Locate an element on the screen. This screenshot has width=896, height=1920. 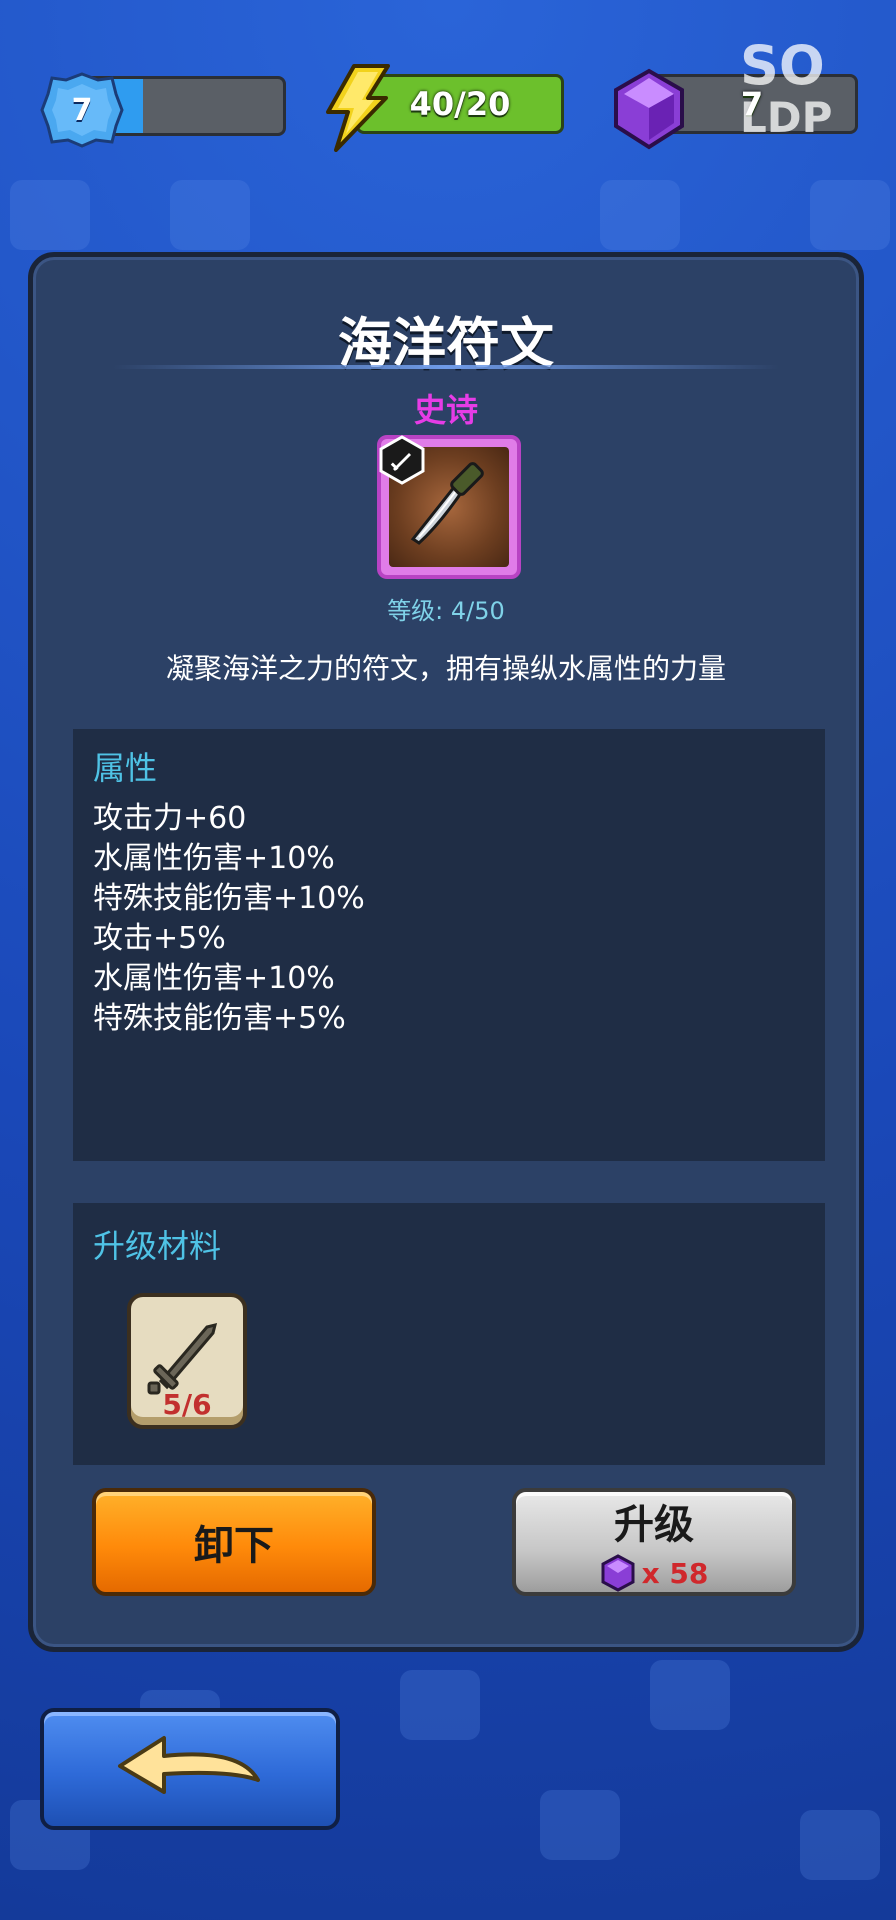
materials-title: 升级材料 is located at coordinates (157, 1246).